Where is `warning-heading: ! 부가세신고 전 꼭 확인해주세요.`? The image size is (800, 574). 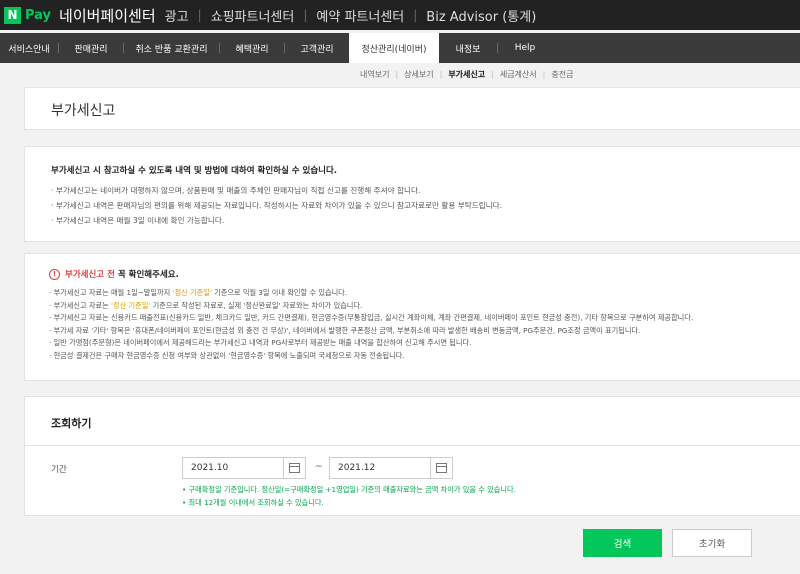 warning-heading: ! 부가세신고 전 꼭 확인해주세요. is located at coordinates (114, 274).